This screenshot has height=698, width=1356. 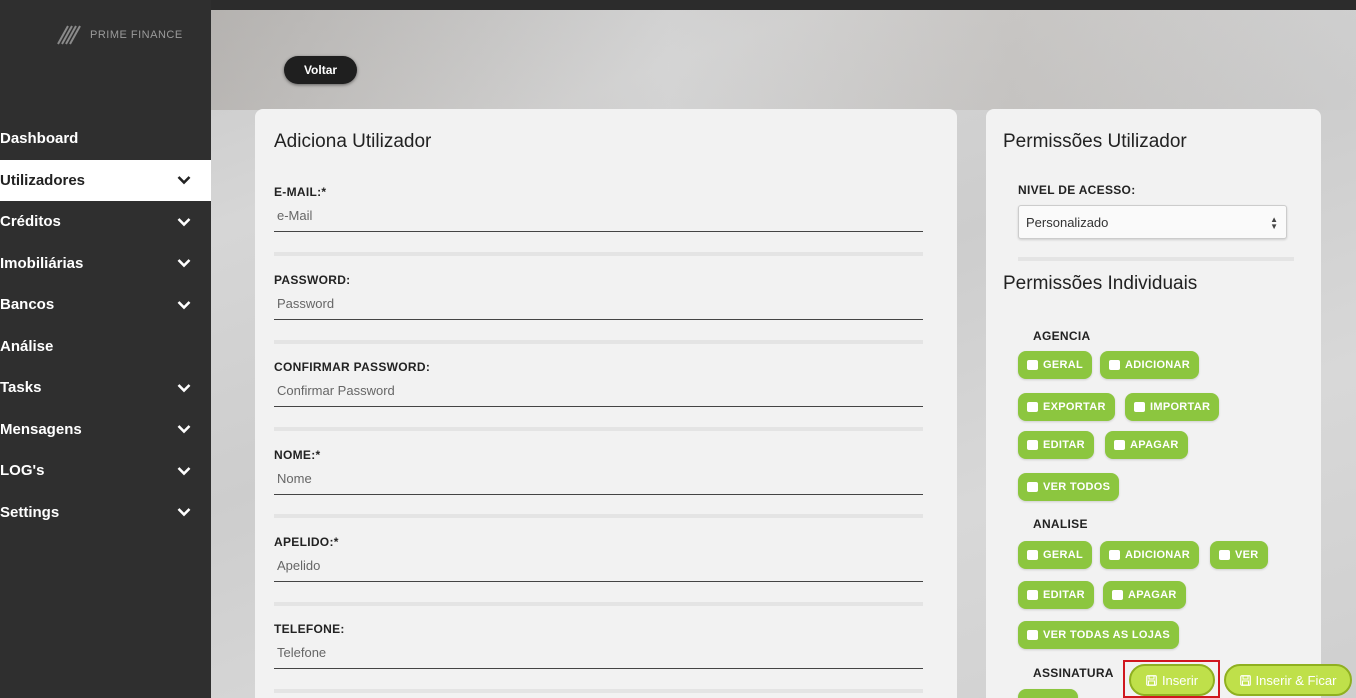 I want to click on perm-analise-adicionar: ADICIONAR, so click(x=1150, y=555).